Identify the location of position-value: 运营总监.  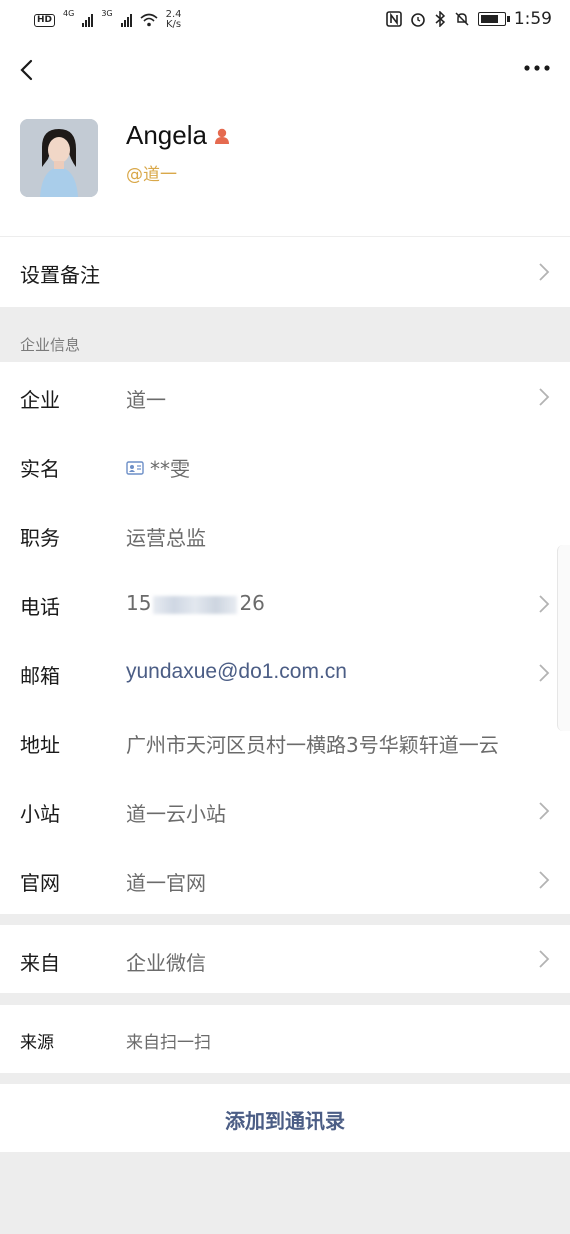
(166, 538).